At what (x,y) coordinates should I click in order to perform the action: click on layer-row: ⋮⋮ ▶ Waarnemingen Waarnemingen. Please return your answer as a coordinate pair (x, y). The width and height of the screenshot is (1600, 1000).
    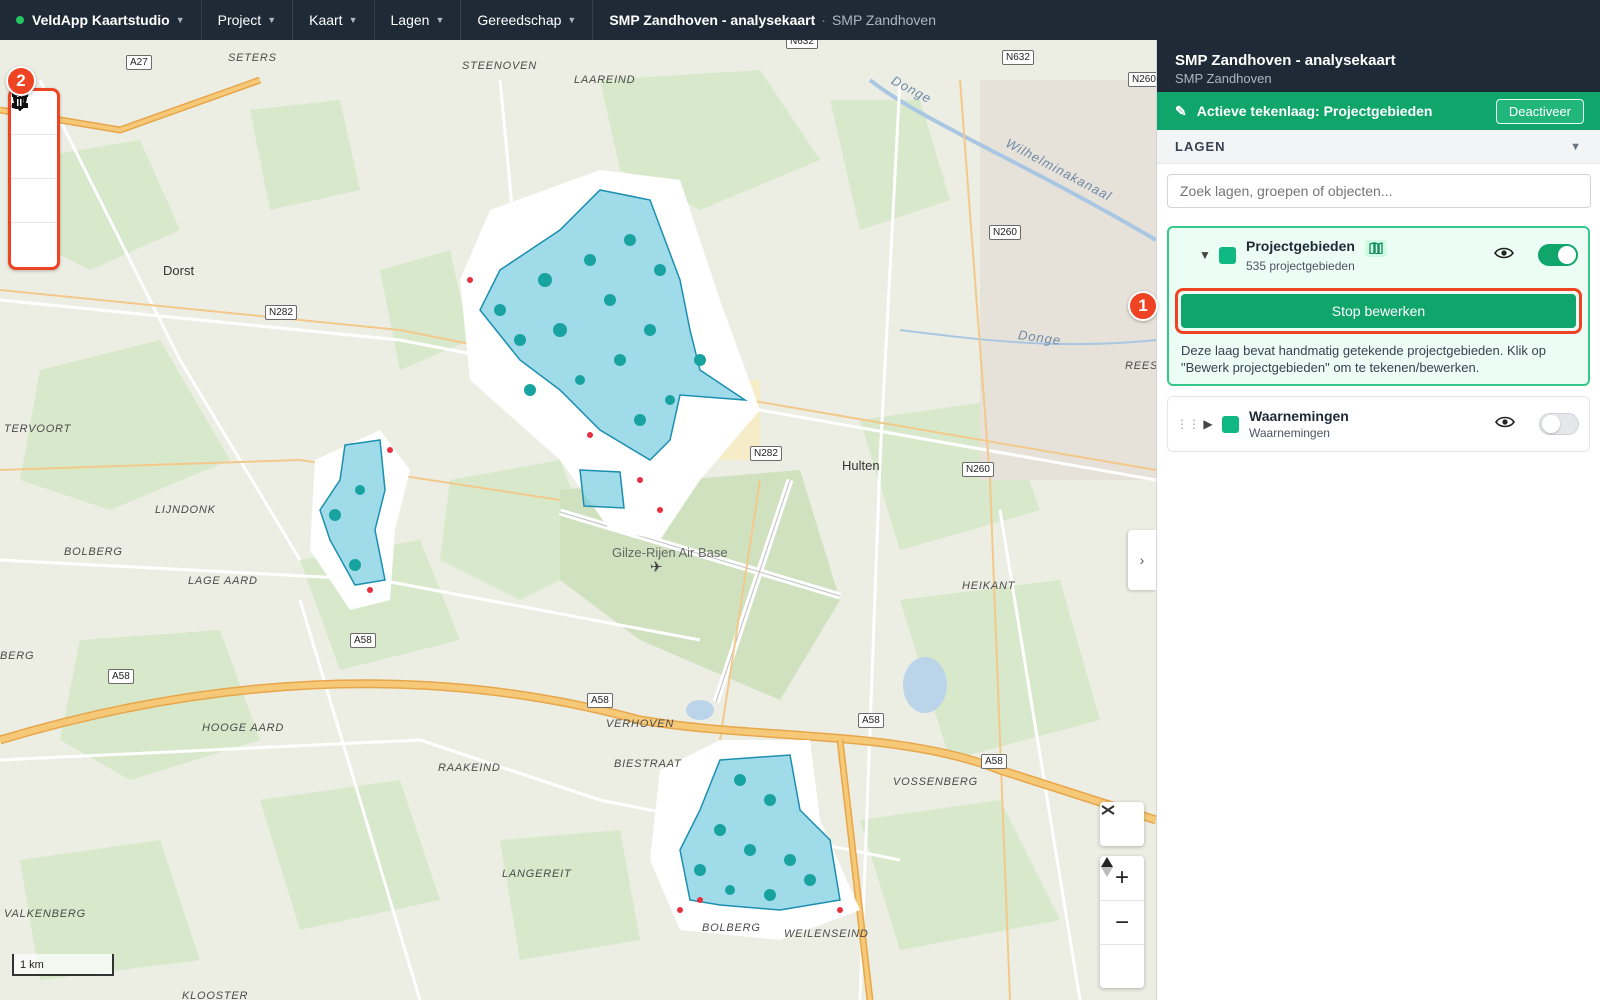
    Looking at the image, I should click on (1378, 424).